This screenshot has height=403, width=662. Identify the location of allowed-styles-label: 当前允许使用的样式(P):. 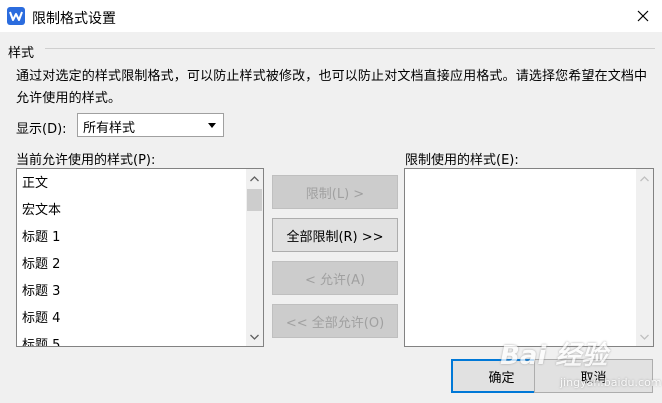
(86, 160).